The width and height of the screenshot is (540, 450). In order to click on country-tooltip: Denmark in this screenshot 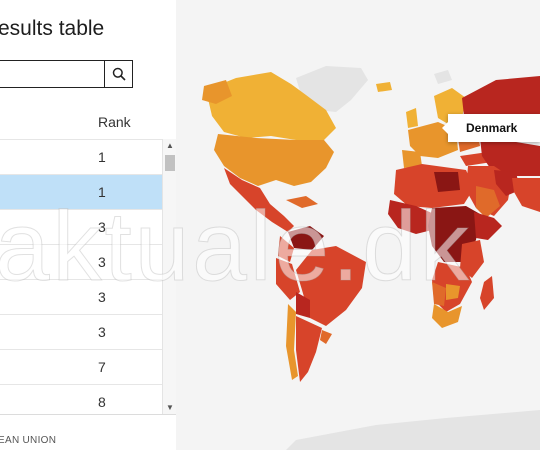, I will do `click(491, 128)`.